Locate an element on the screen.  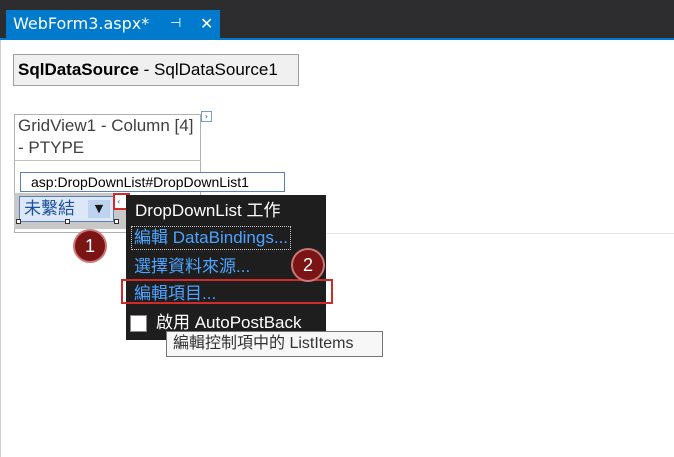
edit-items-highlight is located at coordinates (227, 291).